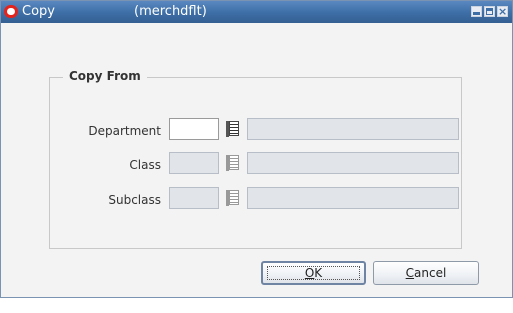 The width and height of the screenshot is (513, 313). I want to click on subclass-lov-icon, so click(233, 198).